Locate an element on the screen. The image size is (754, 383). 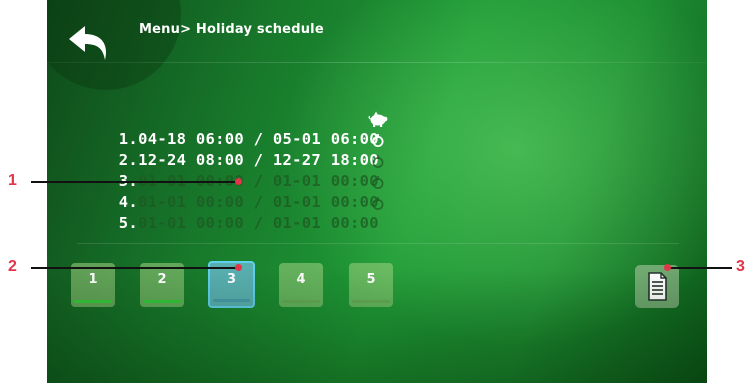
slot-label: 1 is located at coordinates (93, 279).